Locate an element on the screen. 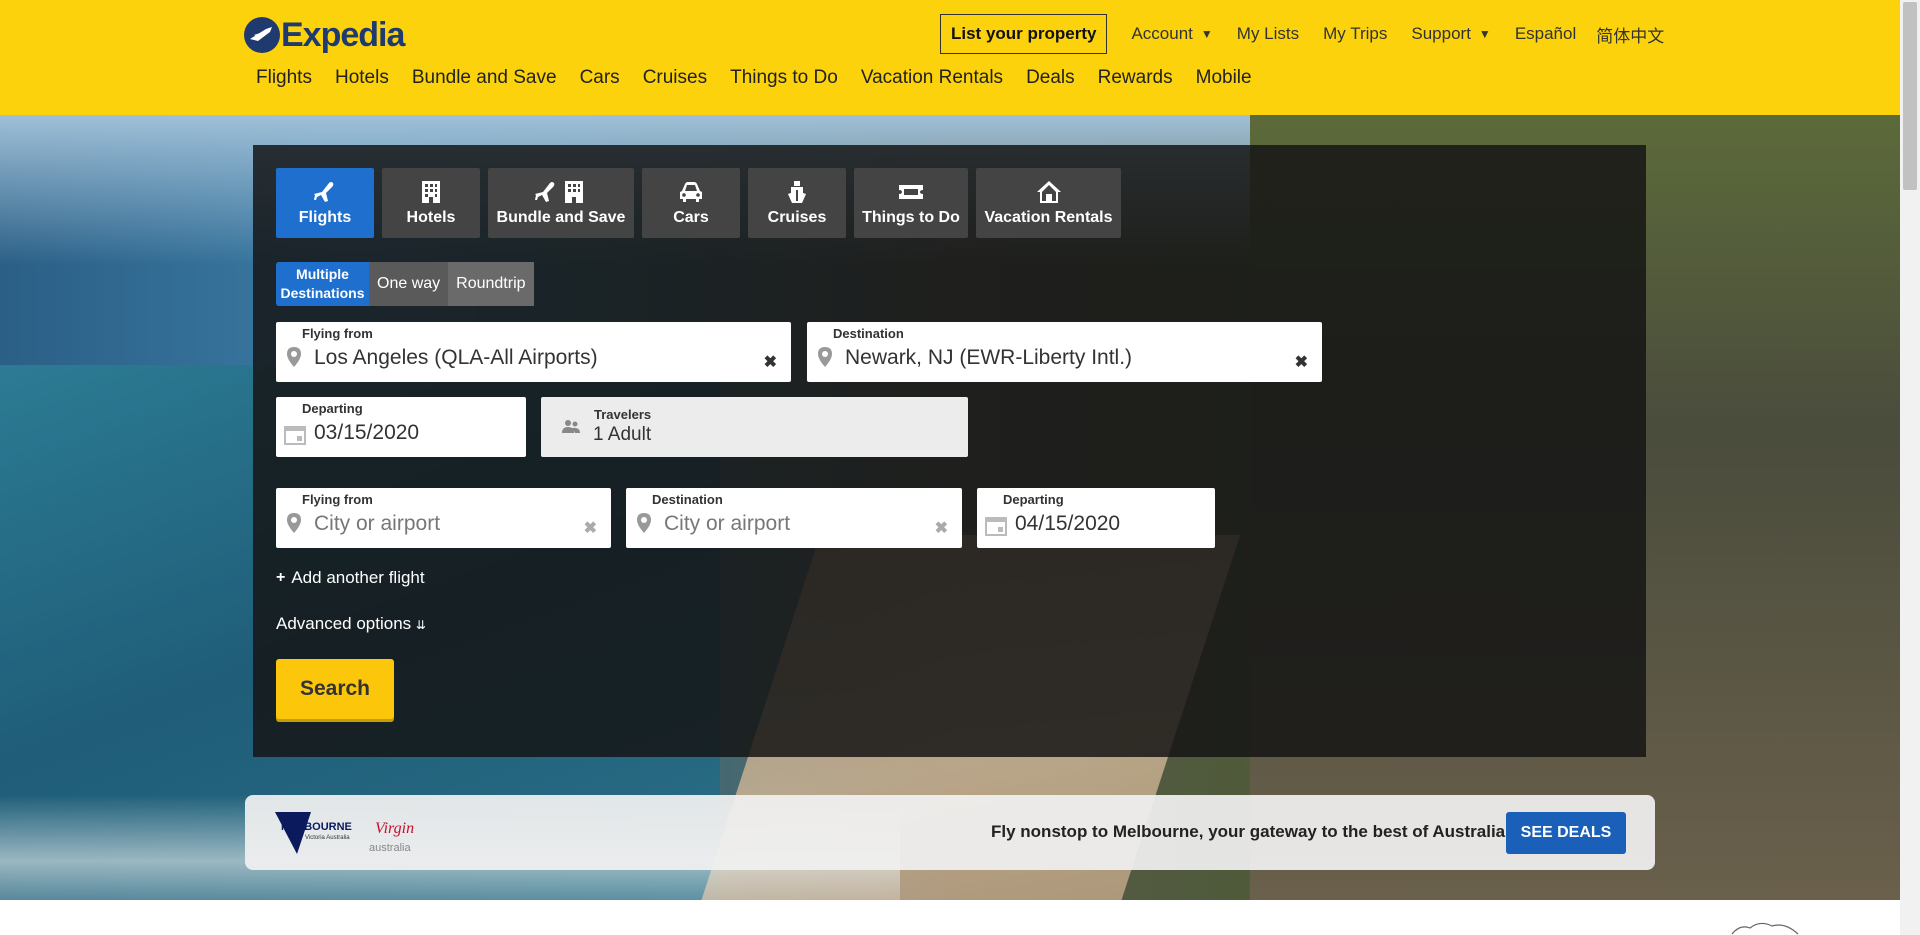 Image resolution: width=1920 pixels, height=935 pixels. nav-things-to-do: Things to Do is located at coordinates (784, 78).